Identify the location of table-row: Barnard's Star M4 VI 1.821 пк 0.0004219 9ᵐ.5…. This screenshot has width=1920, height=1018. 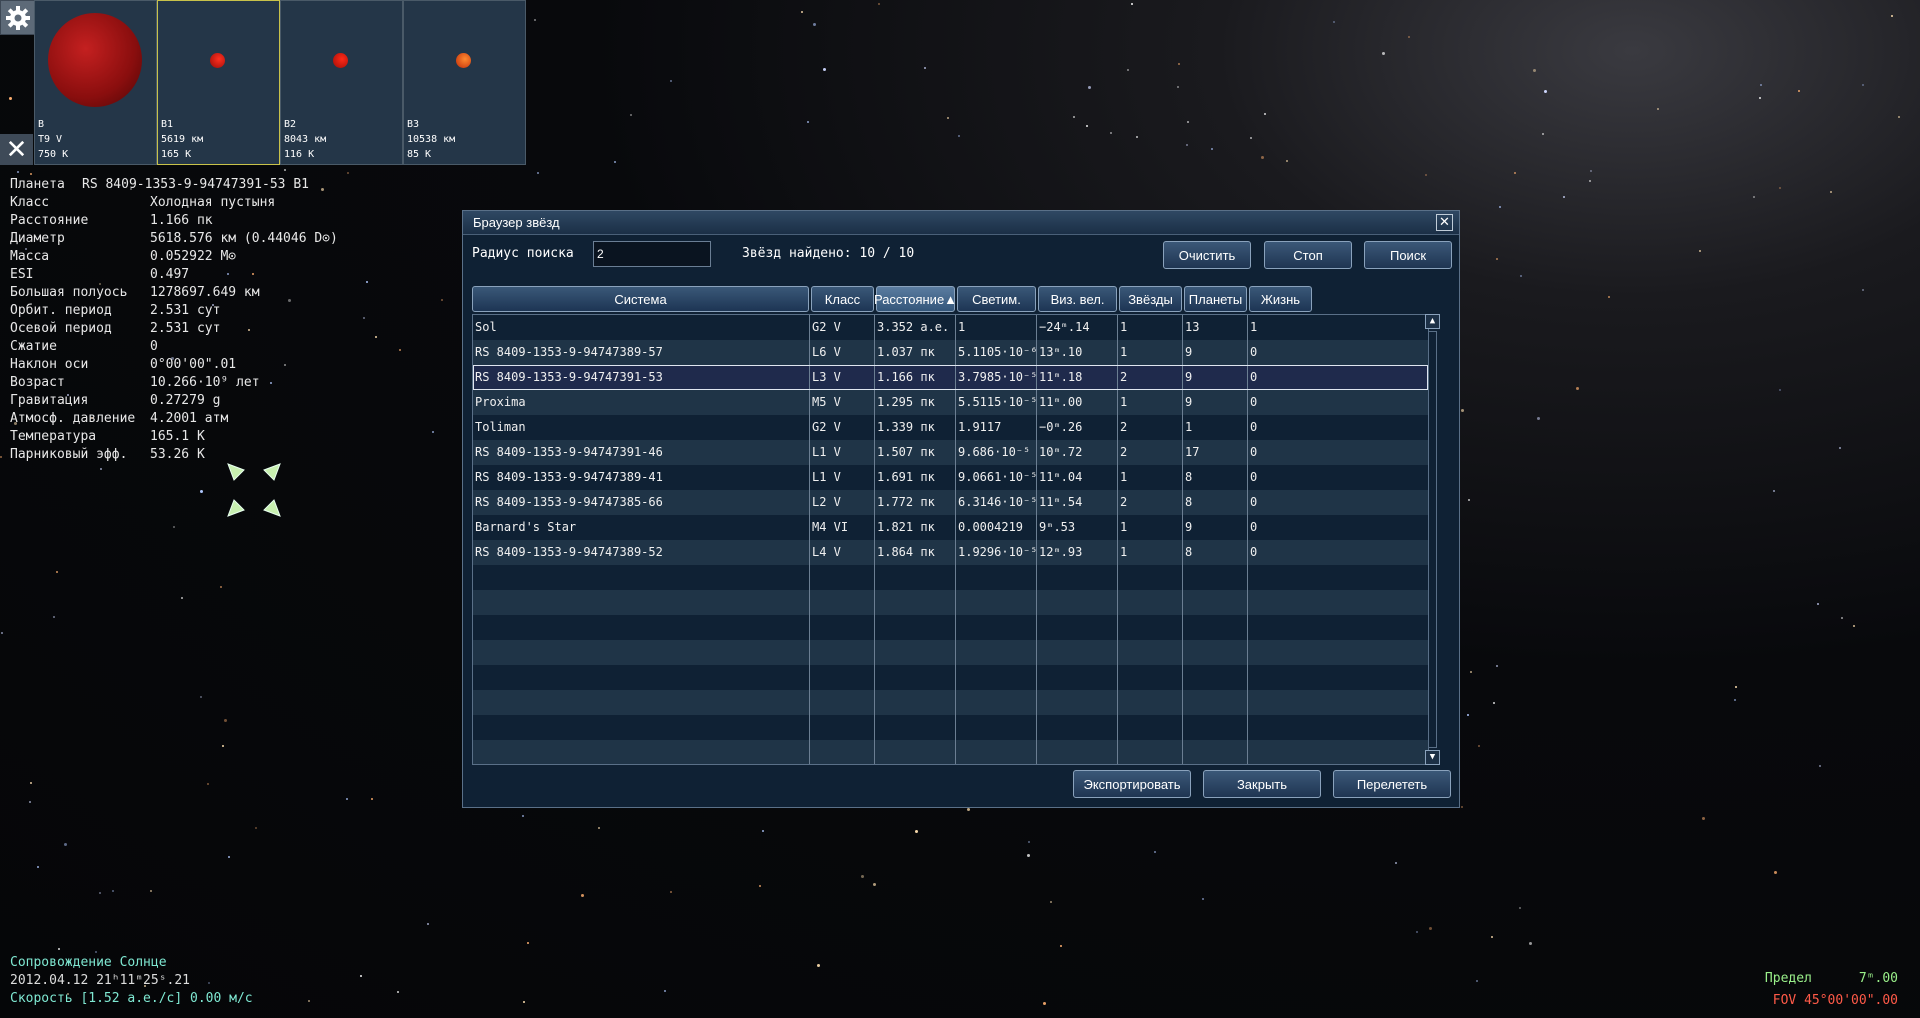
(950, 527).